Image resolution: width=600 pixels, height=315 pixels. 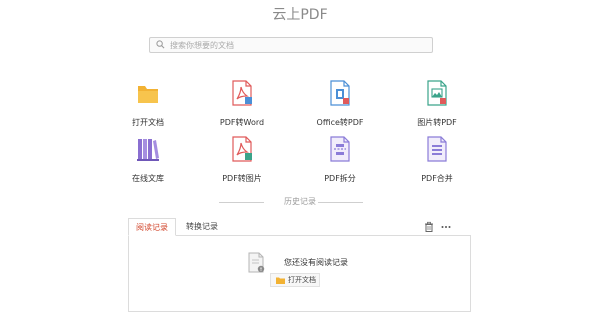 I want to click on tool-pdf-merge: PDF合并, so click(x=437, y=160).